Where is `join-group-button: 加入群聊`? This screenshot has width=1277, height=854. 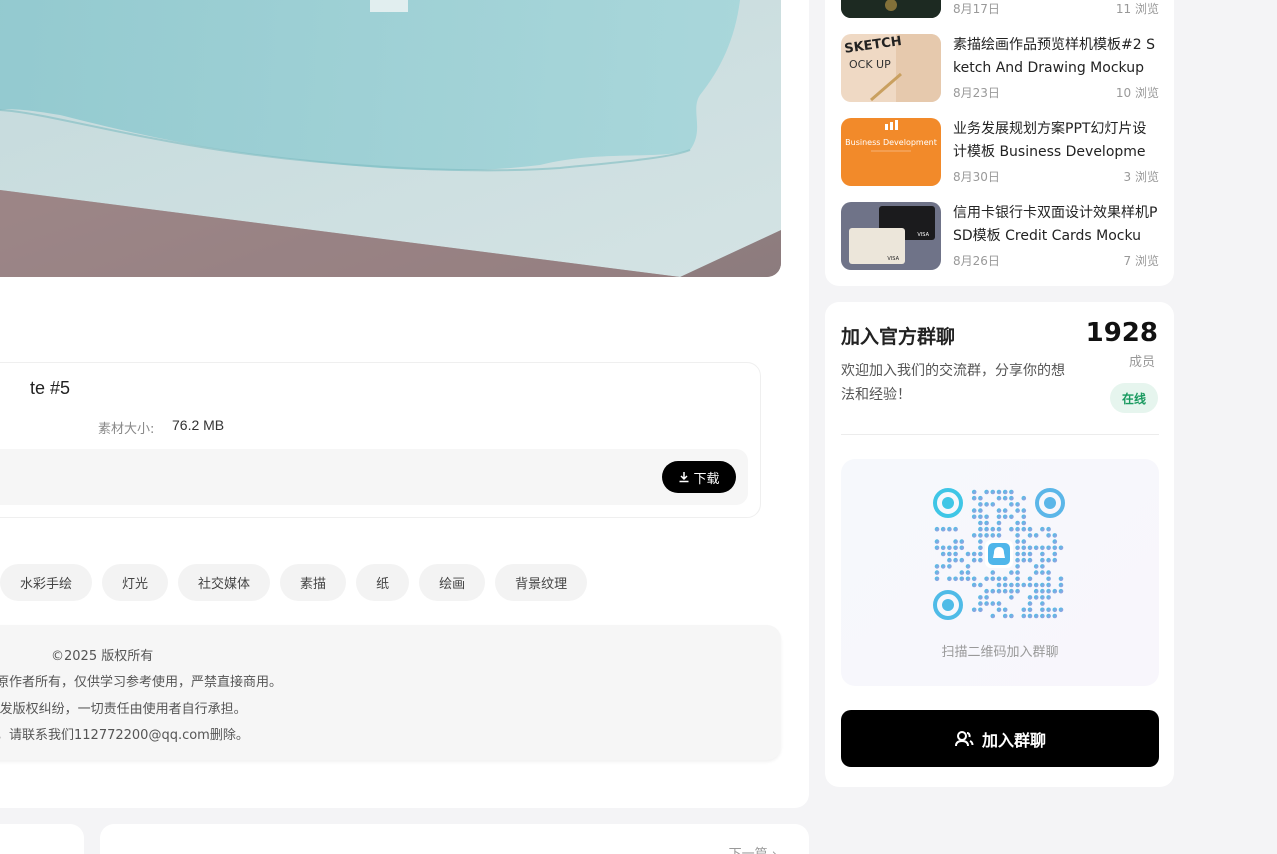 join-group-button: 加入群聊 is located at coordinates (1000, 738).